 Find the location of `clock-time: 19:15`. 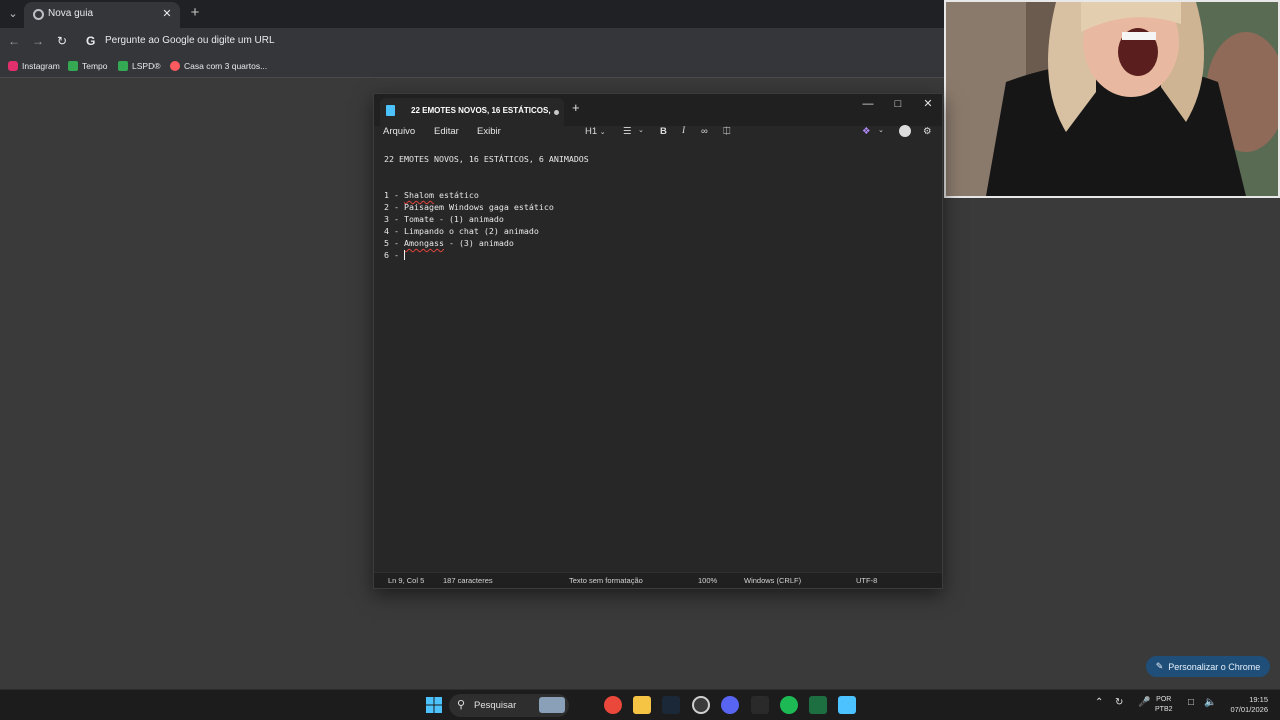

clock-time: 19:15 is located at coordinates (1258, 699).